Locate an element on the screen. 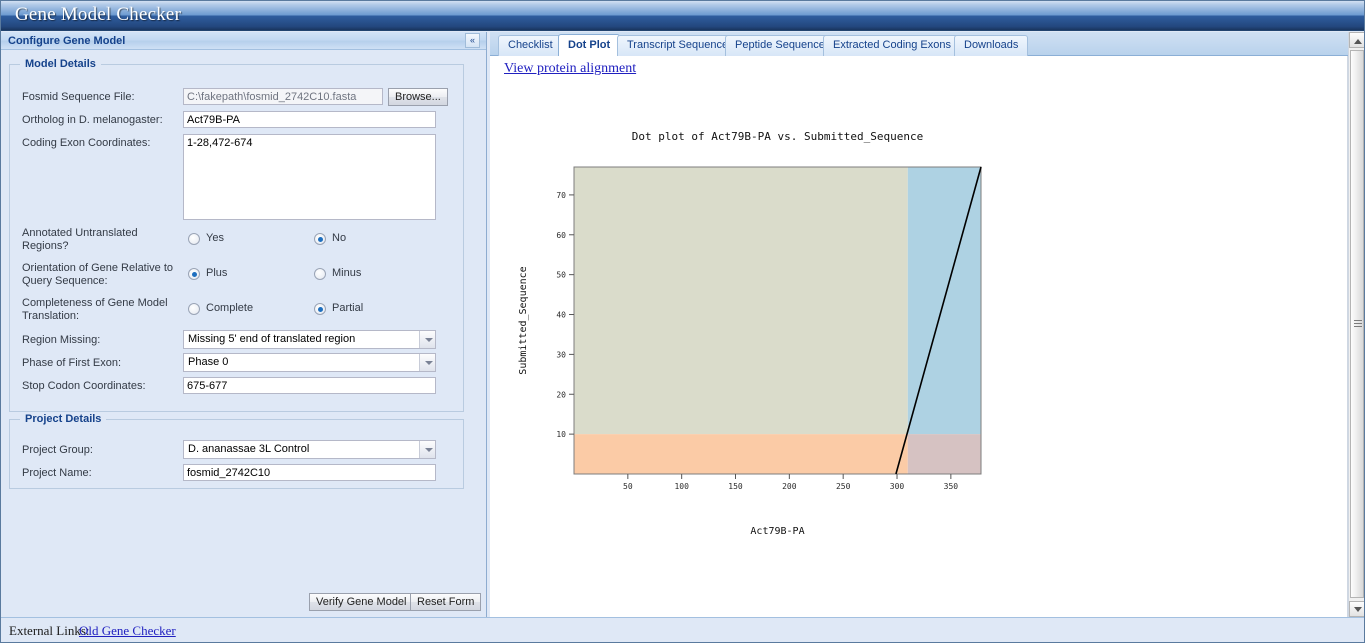 The width and height of the screenshot is (1365, 643). completeness-complete-radio is located at coordinates (194, 309).